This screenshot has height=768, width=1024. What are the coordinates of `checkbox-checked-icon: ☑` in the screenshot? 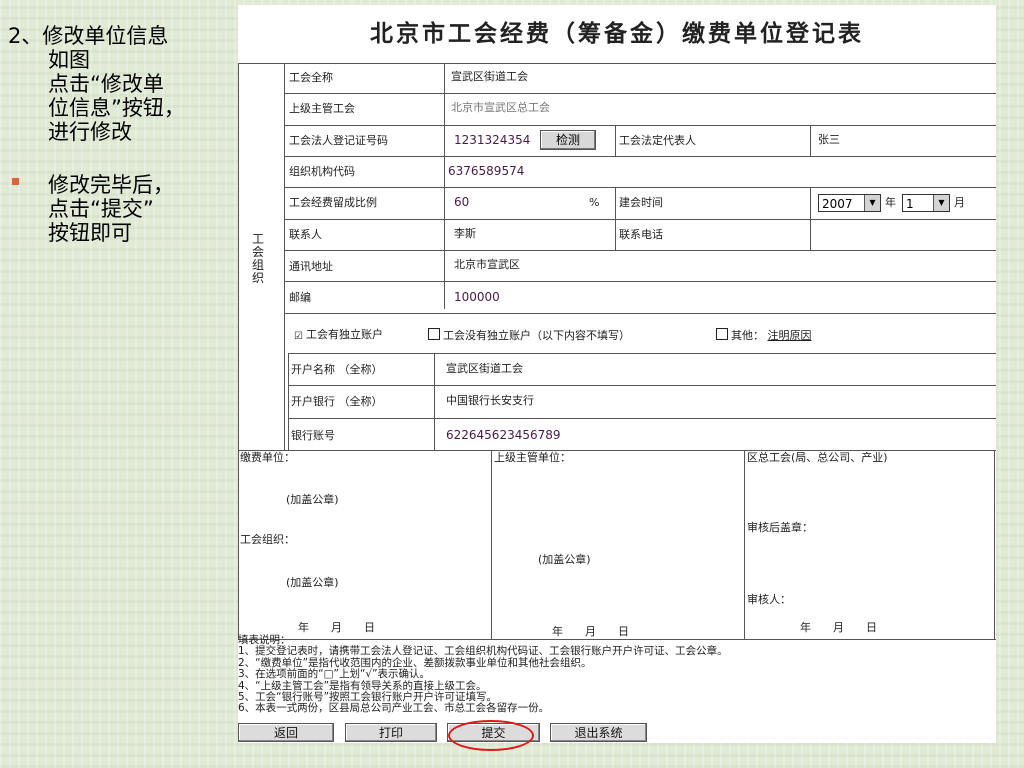 It's located at (298, 337).